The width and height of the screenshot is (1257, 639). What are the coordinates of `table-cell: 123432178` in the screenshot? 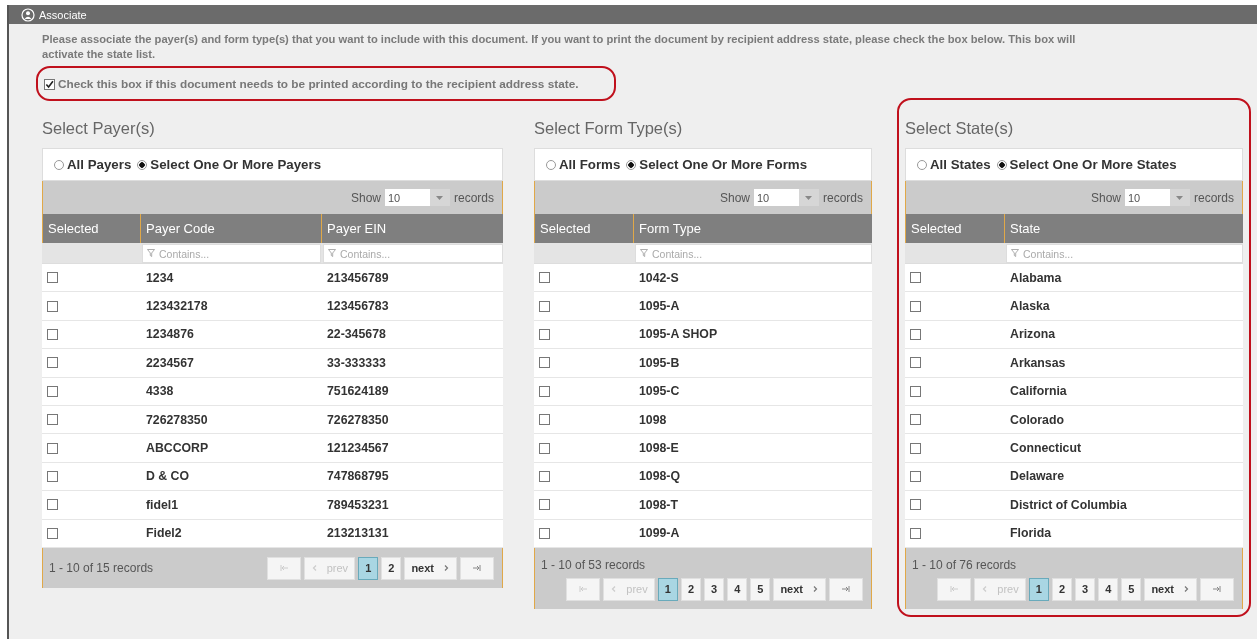 It's located at (230, 306).